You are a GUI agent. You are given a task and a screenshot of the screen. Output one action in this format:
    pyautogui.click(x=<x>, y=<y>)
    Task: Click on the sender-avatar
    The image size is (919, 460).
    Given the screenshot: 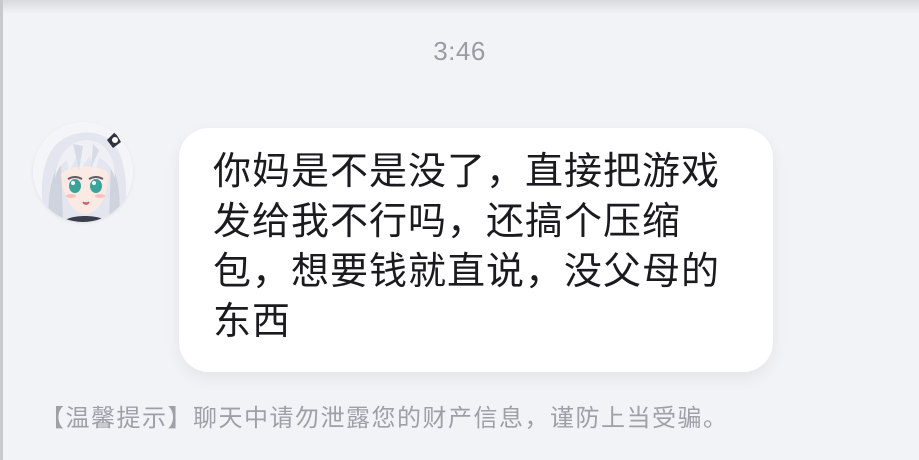 What is the action you would take?
    pyautogui.click(x=83, y=172)
    